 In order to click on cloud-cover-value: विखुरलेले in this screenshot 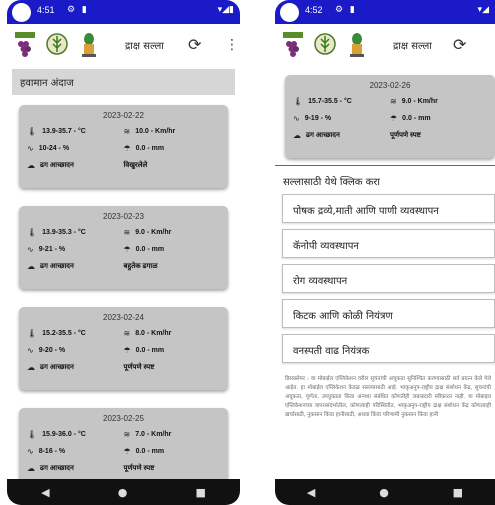, I will do `click(135, 165)`.